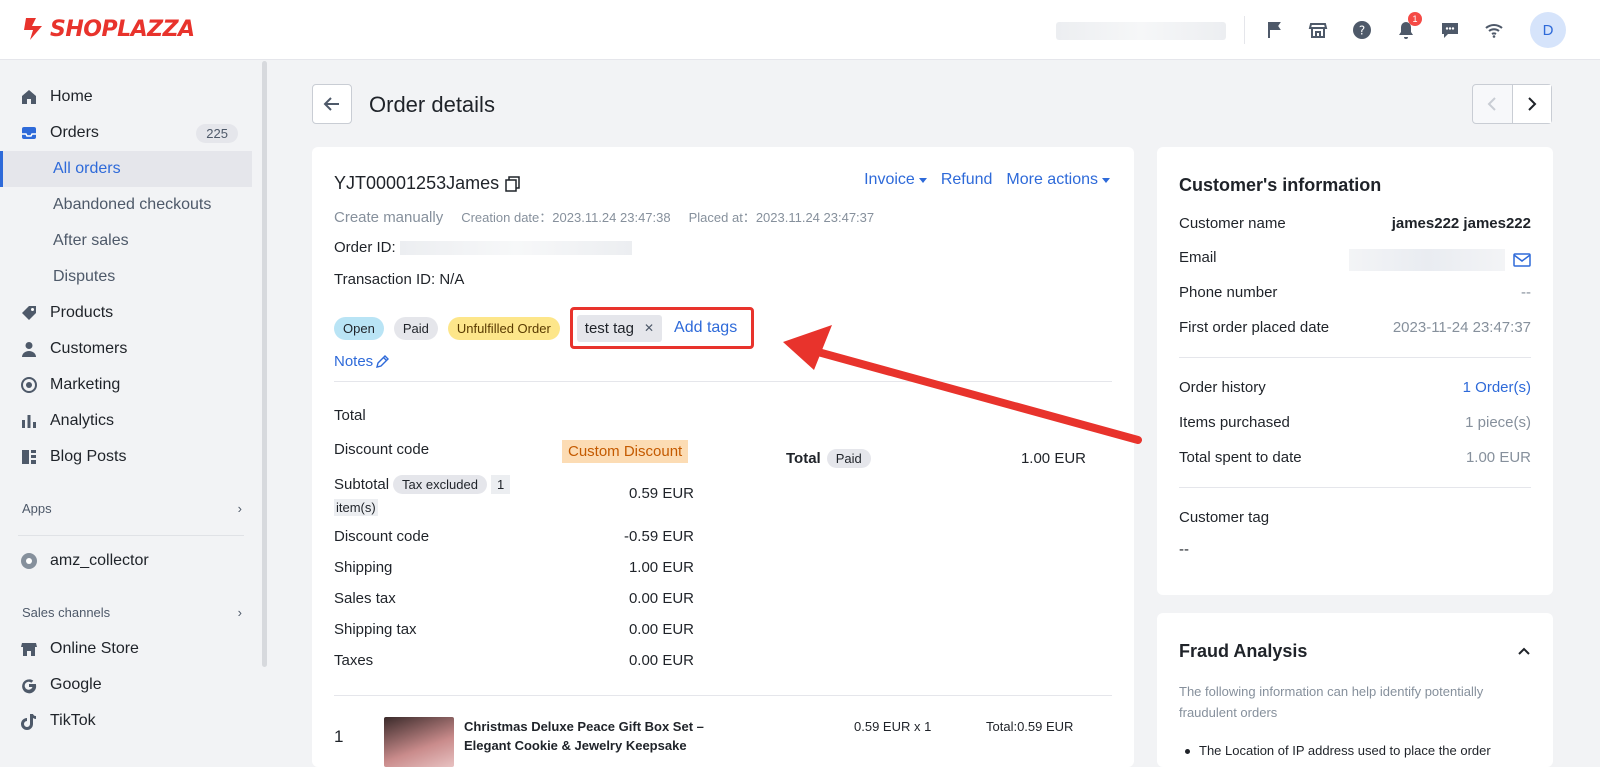 The height and width of the screenshot is (767, 1600). I want to click on order-id-blurred, so click(515, 248).